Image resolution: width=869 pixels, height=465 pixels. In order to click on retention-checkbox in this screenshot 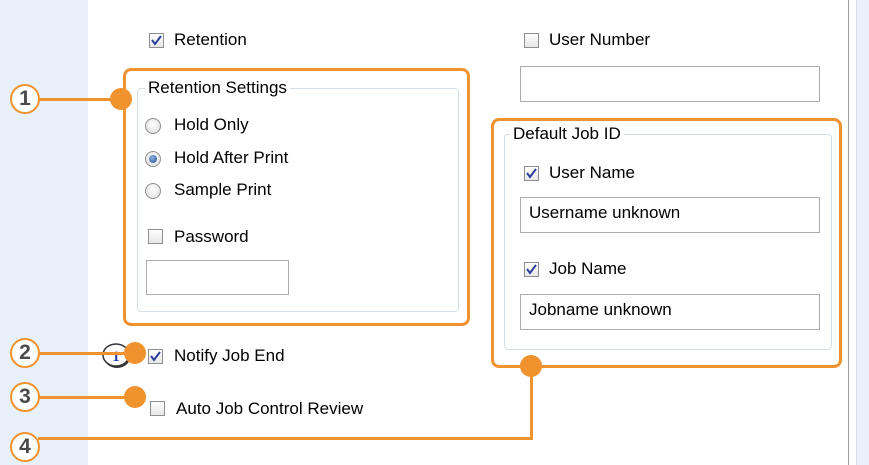, I will do `click(156, 40)`.